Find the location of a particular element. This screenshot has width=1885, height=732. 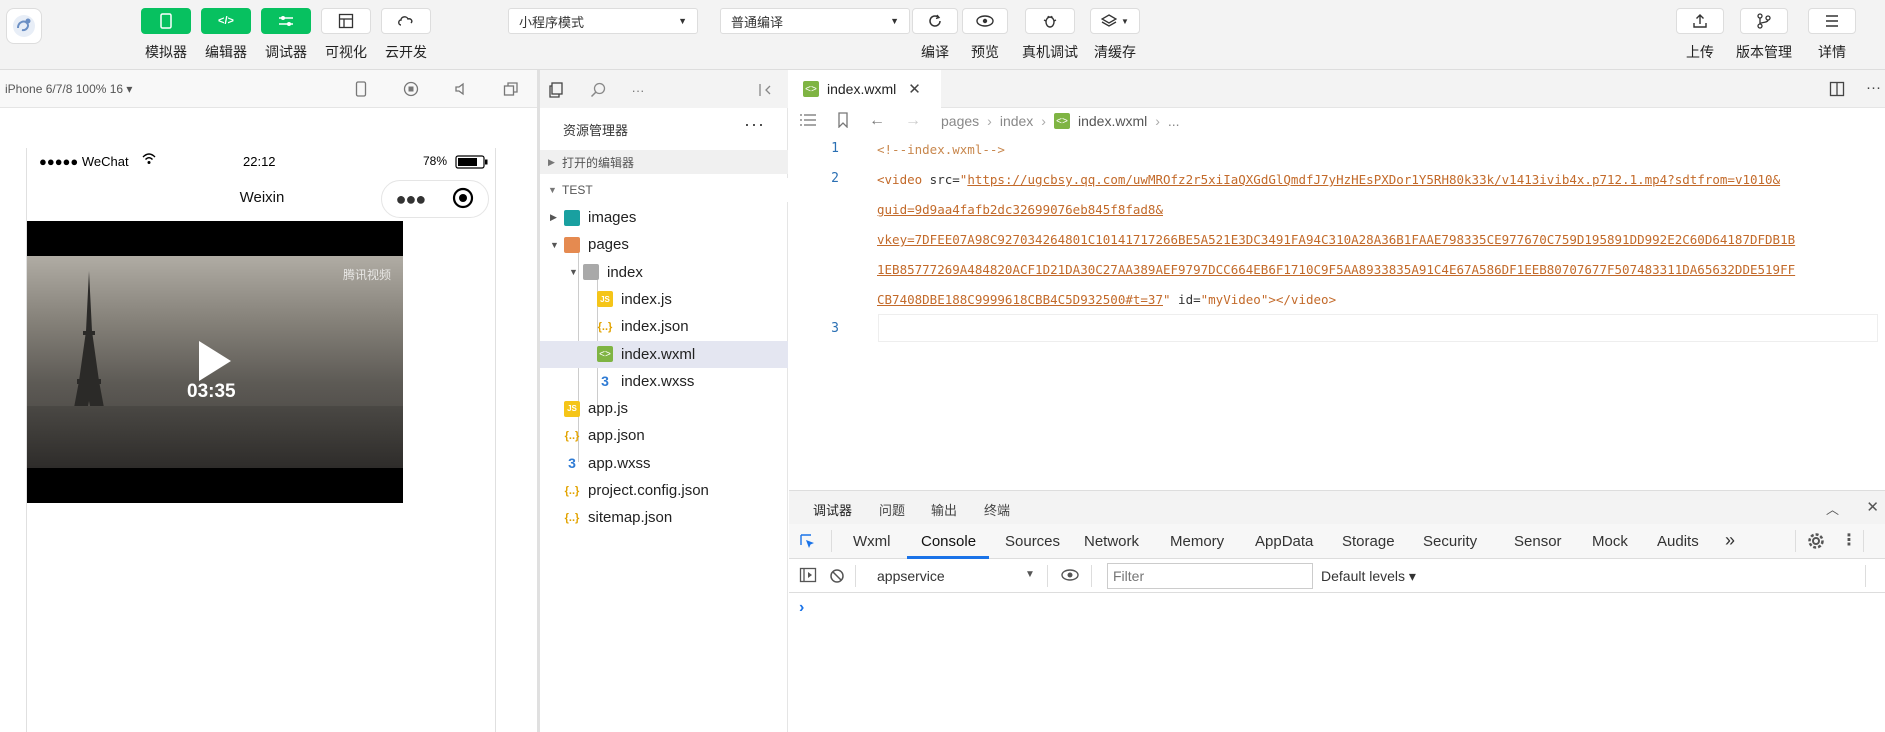

upload-button is located at coordinates (1700, 21).